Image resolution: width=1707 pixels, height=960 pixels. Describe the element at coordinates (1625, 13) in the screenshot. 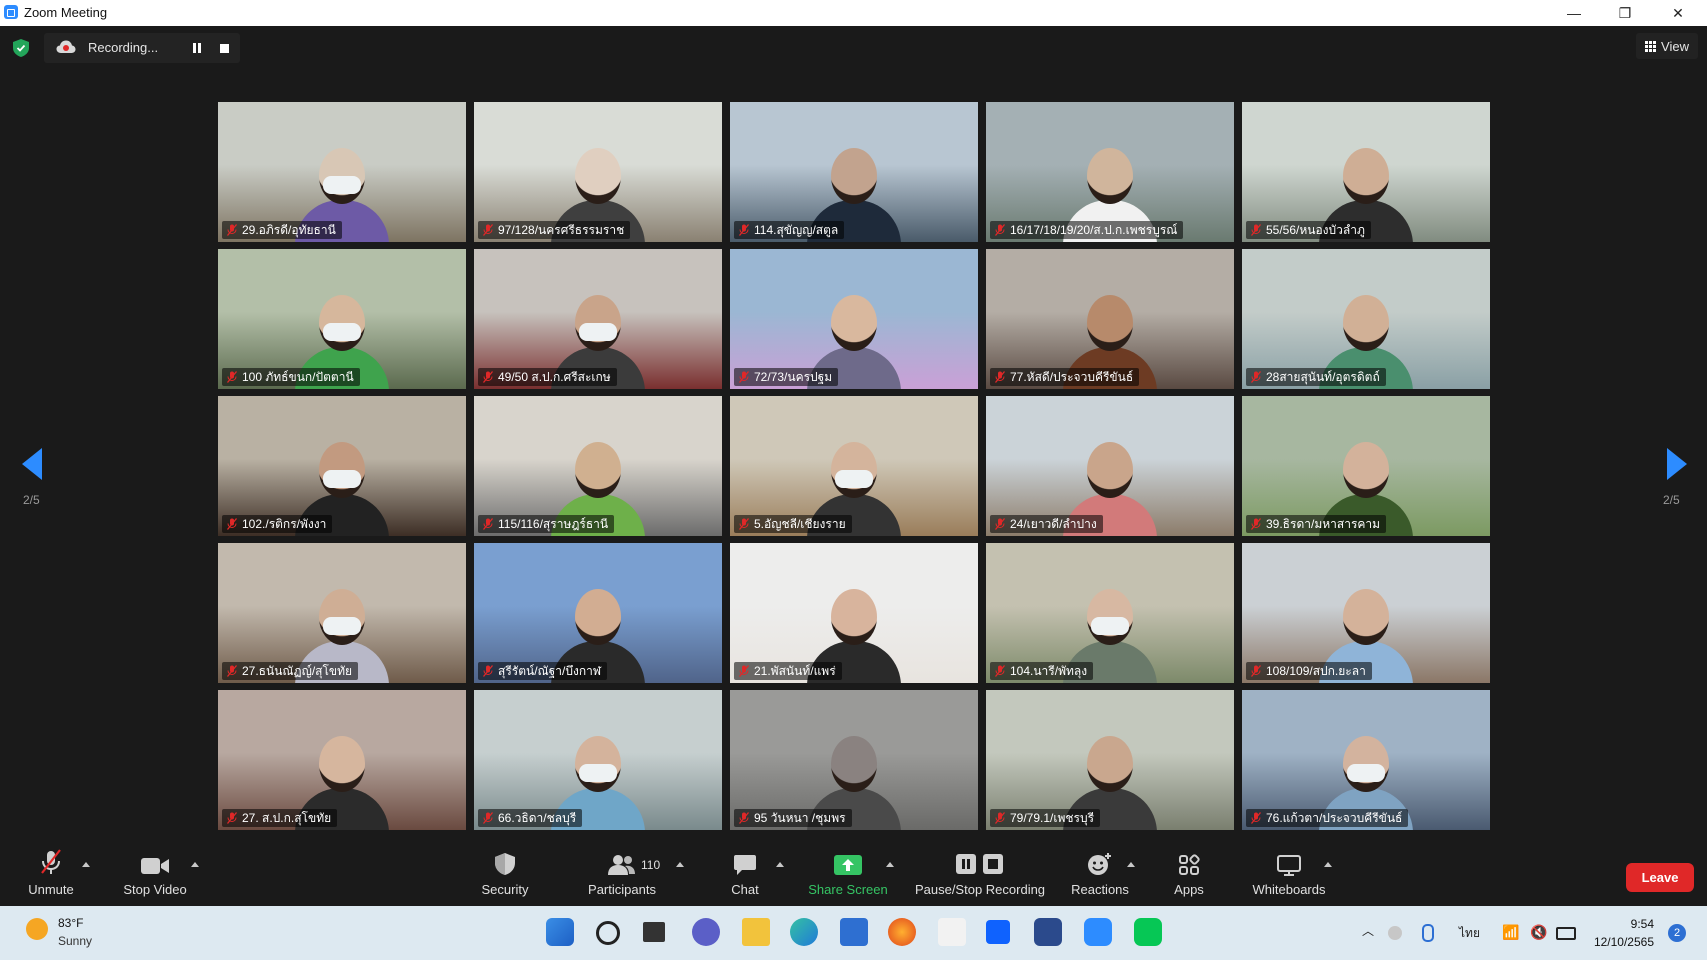

I see `restore-button: ❐` at that location.